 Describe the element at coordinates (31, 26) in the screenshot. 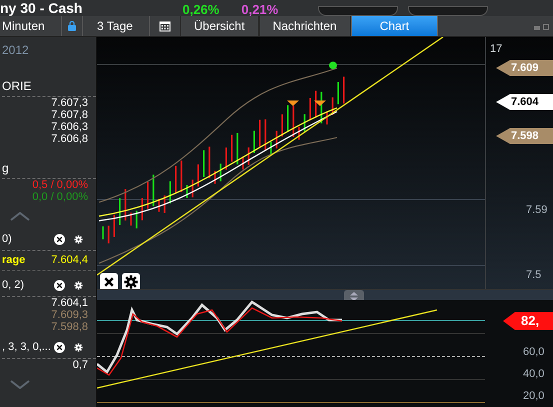

I see `interval-button: Minuten` at that location.